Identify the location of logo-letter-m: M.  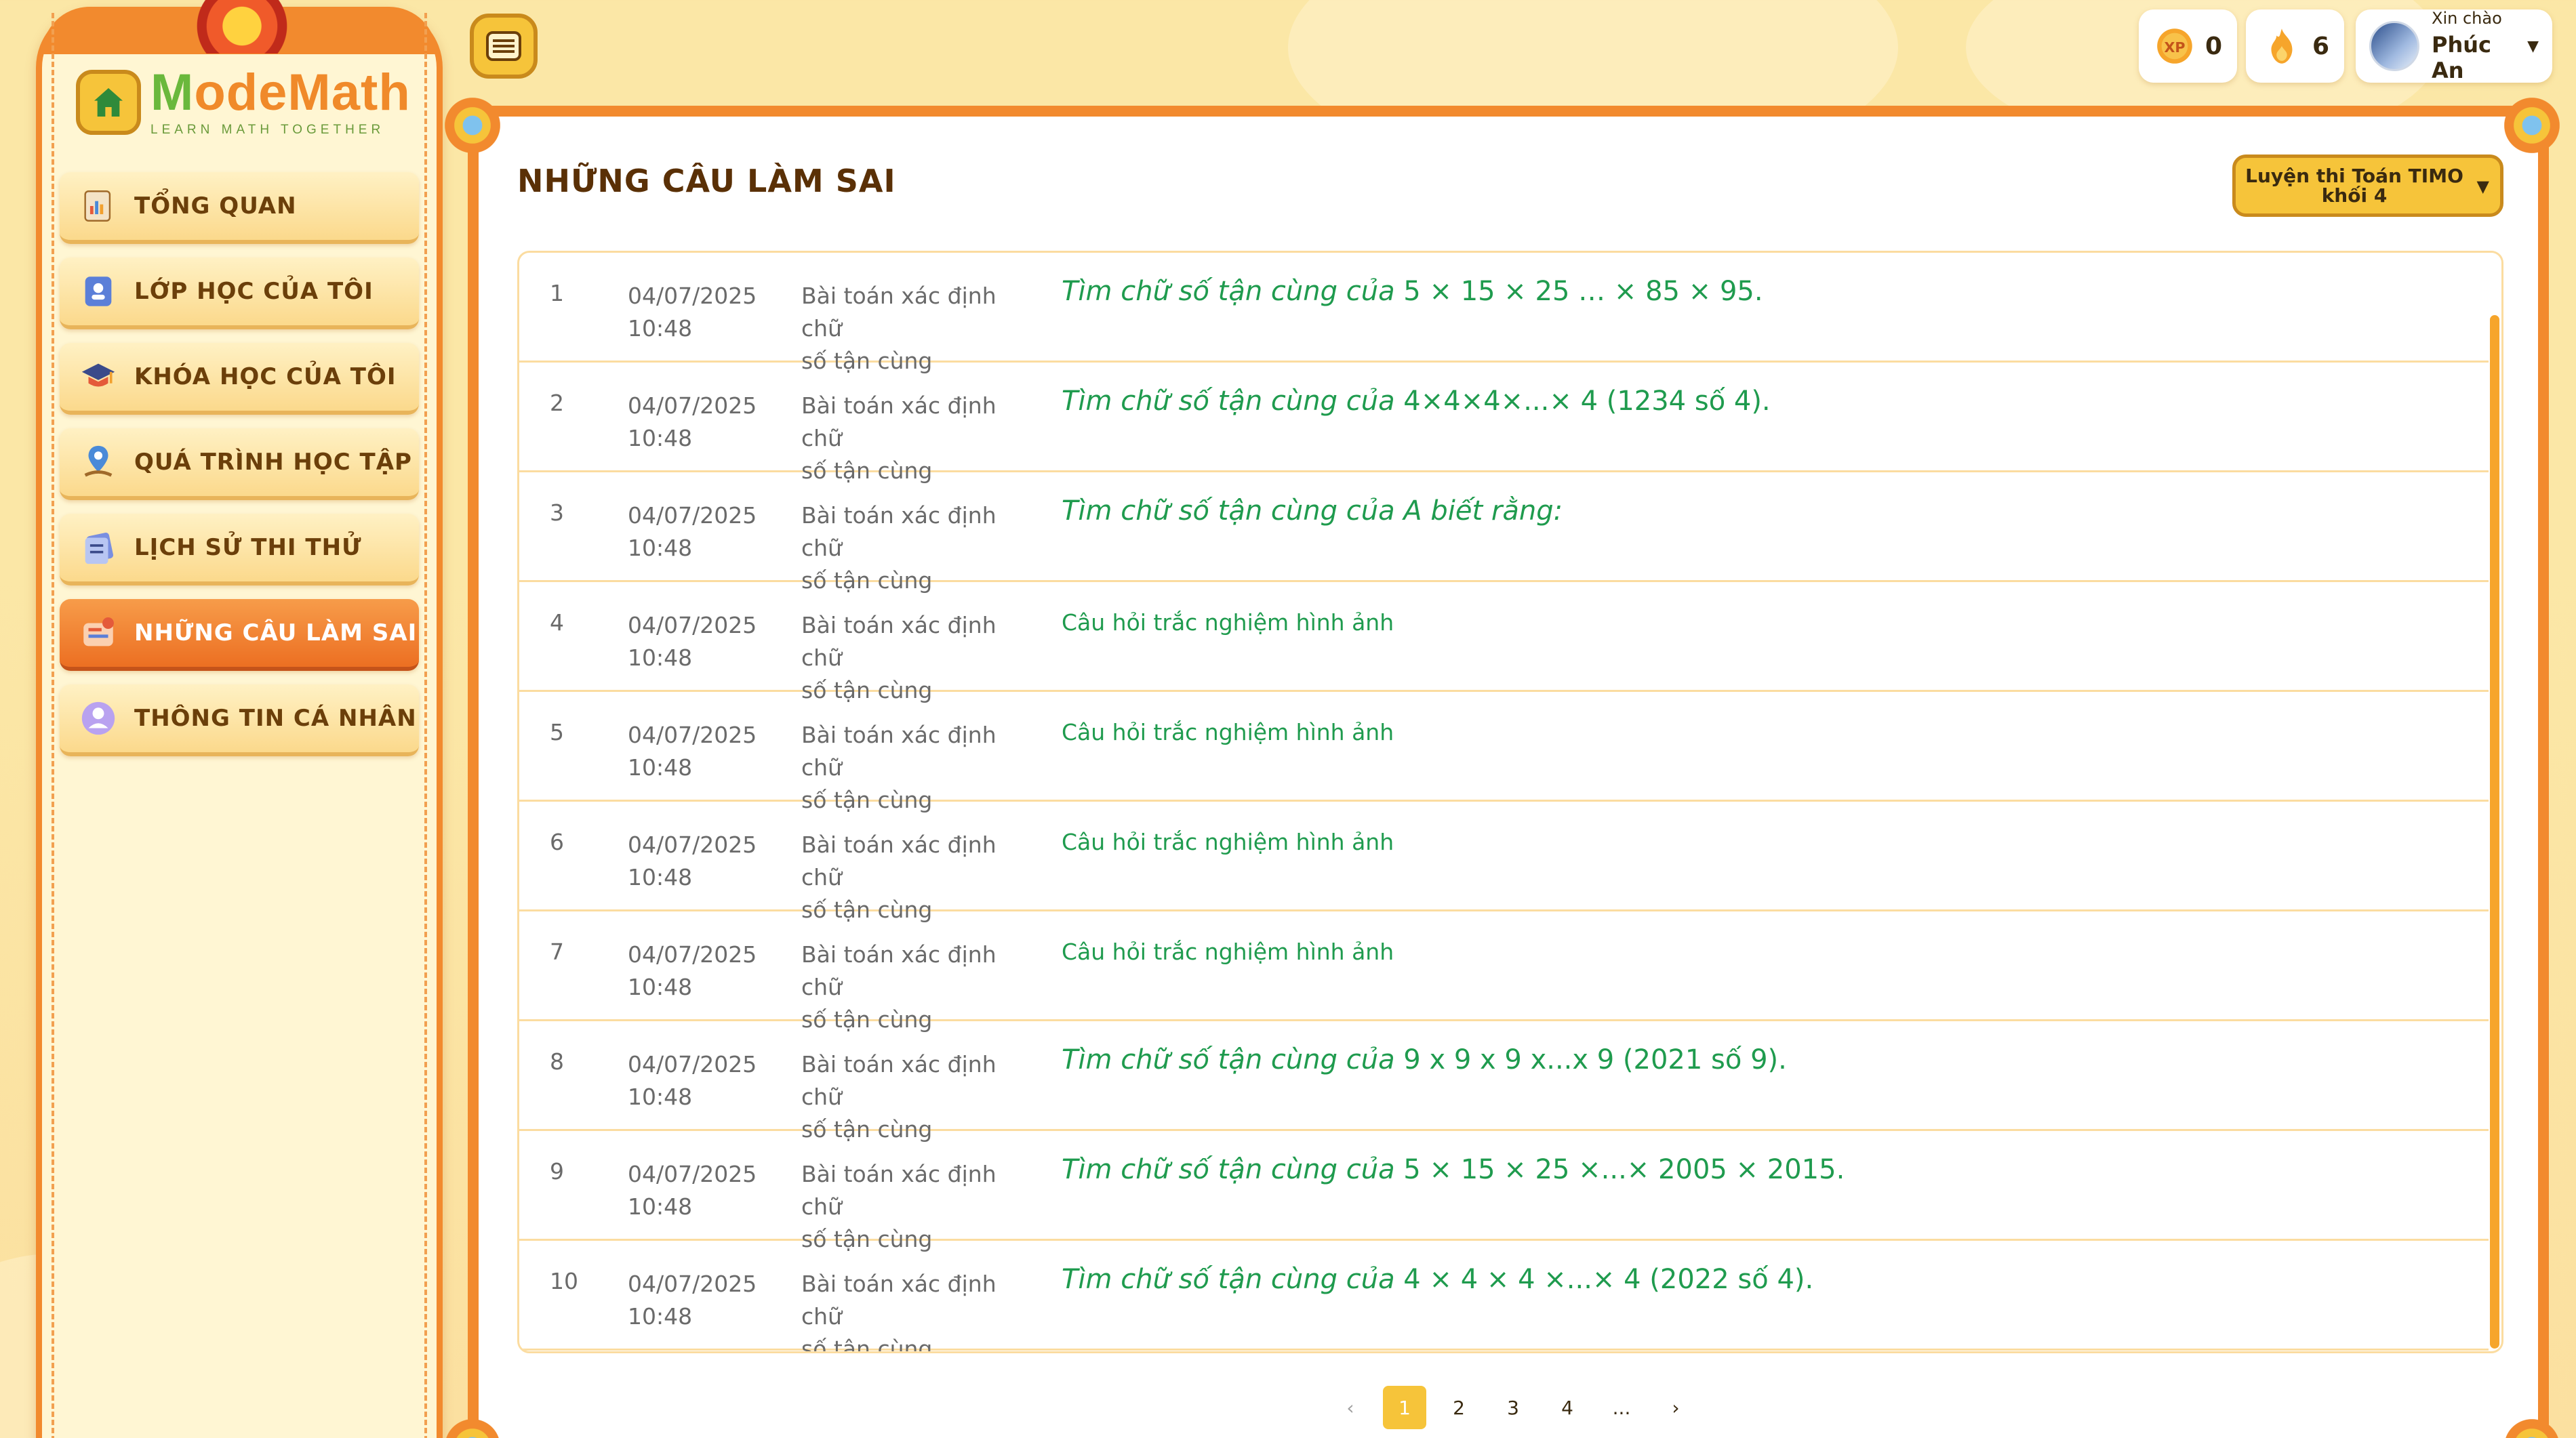
(172, 92).